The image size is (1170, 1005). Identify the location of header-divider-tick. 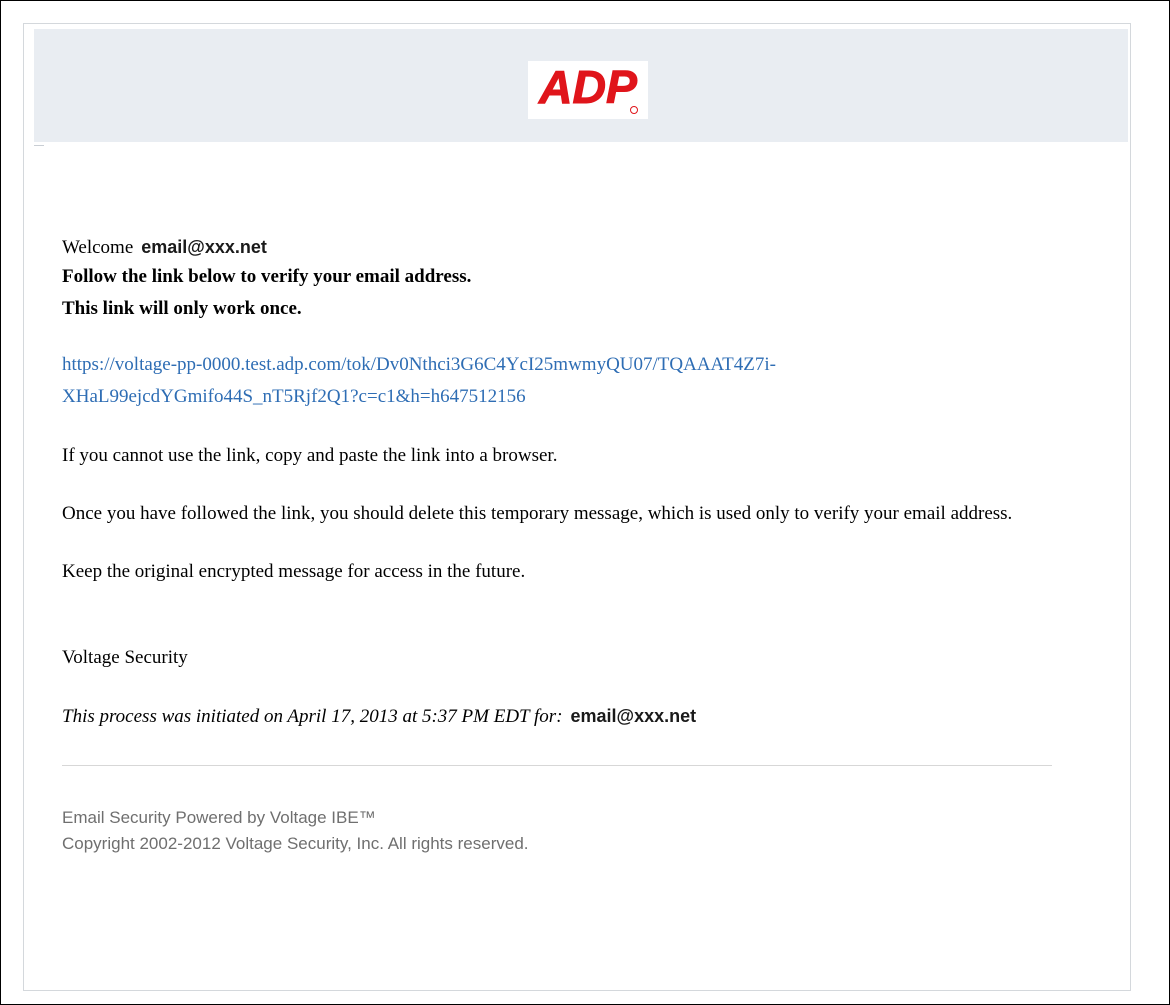
(39, 145).